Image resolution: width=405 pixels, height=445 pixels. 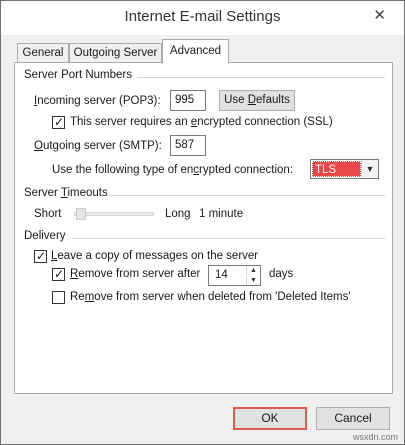 What do you see at coordinates (48, 214) in the screenshot?
I see `short-label: Short` at bounding box center [48, 214].